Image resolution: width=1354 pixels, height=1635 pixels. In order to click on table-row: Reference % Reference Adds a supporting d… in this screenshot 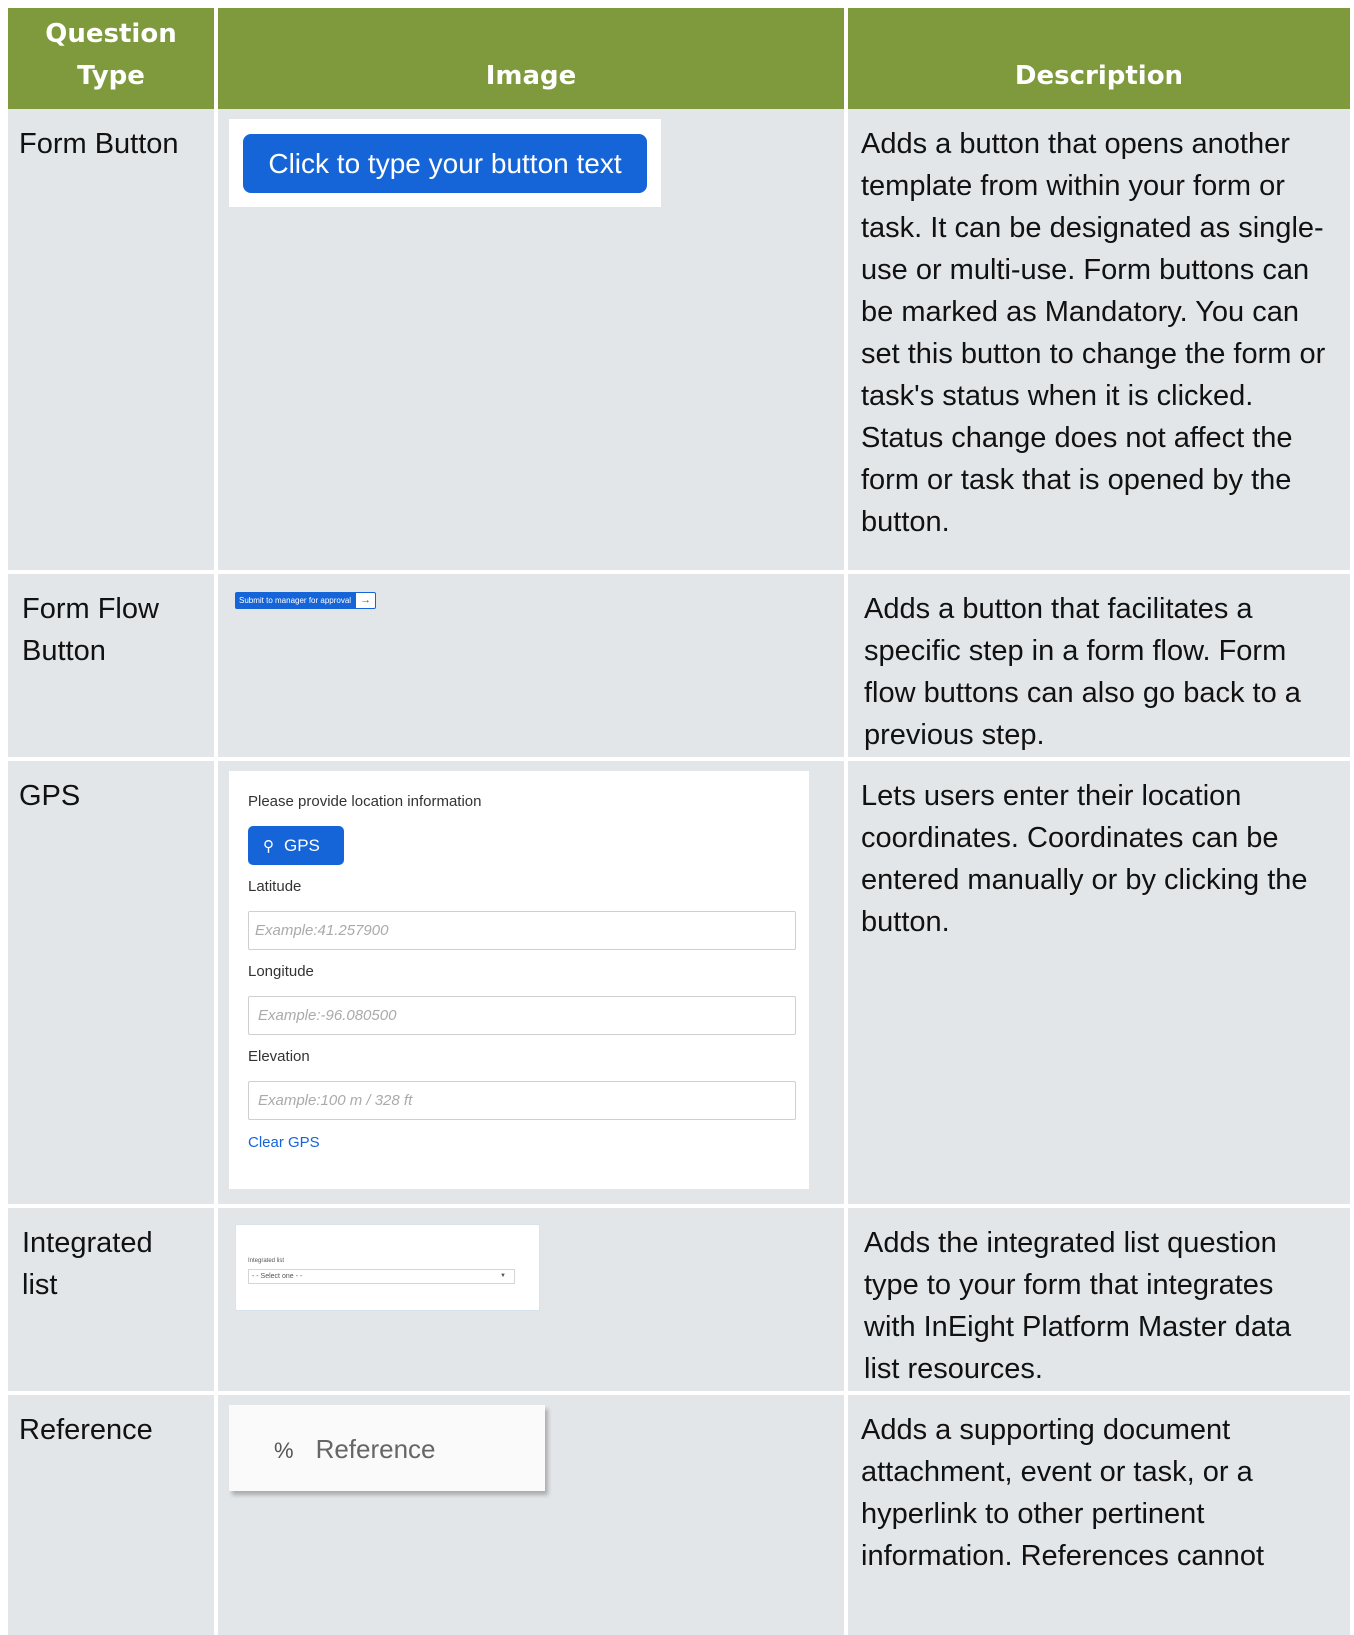, I will do `click(679, 1515)`.